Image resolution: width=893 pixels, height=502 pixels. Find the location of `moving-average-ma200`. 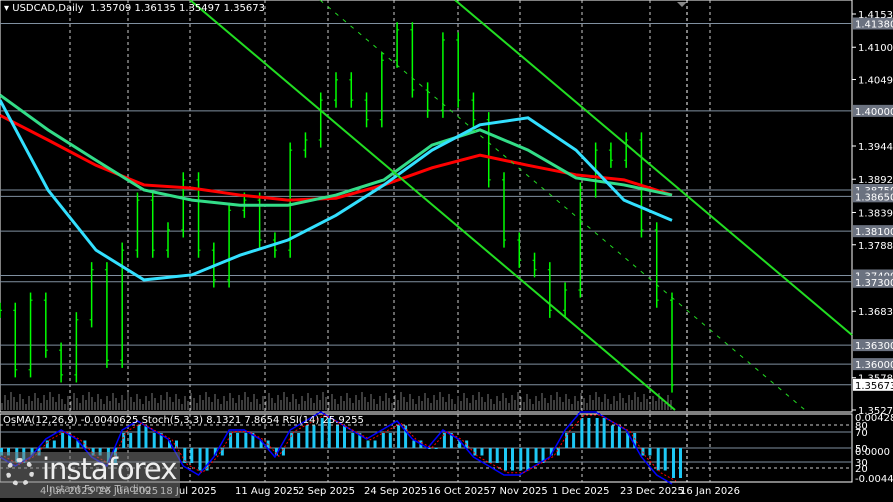

moving-average-ma200 is located at coordinates (336, 157).